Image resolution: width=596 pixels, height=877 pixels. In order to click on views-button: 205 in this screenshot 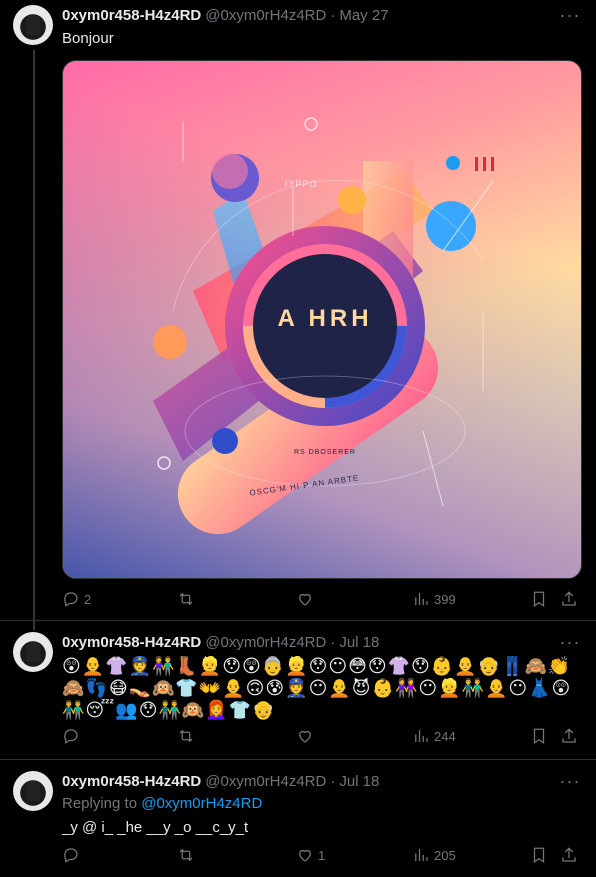, I will do `click(434, 855)`.